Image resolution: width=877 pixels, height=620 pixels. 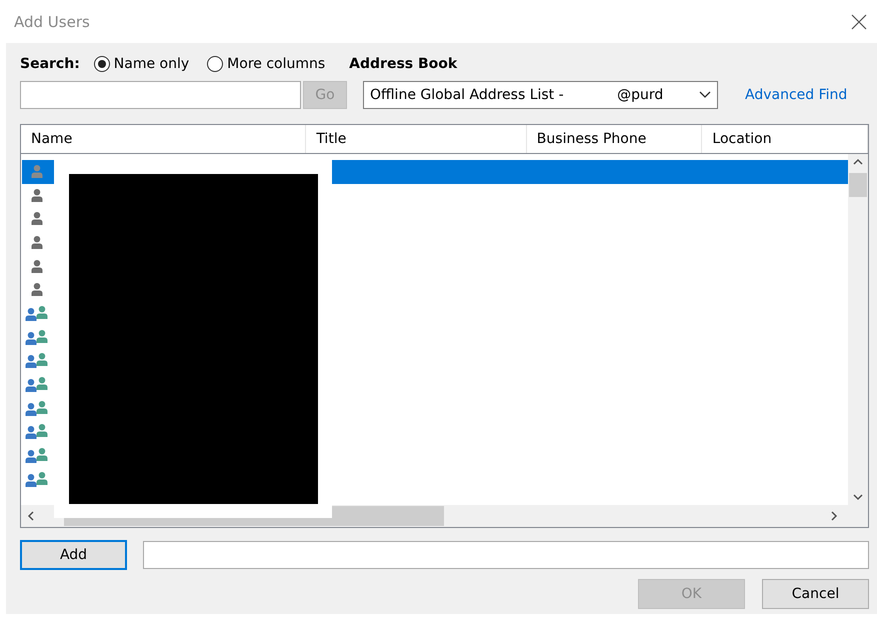 I want to click on address-book-label: Address Book, so click(x=403, y=64).